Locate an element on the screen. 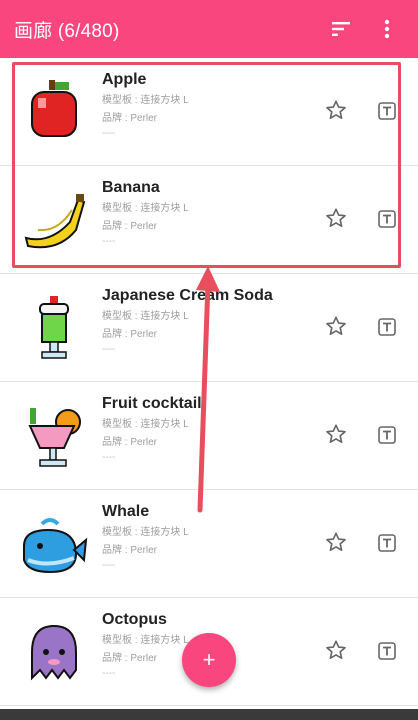  overflow-menu-button is located at coordinates (387, 29).